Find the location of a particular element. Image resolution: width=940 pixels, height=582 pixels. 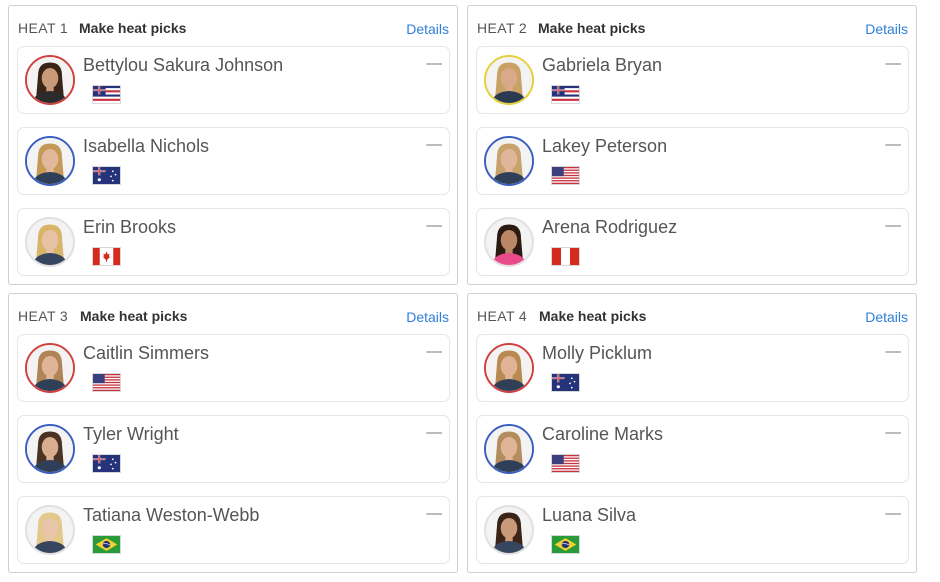

canada-flag-icon is located at coordinates (106, 256).